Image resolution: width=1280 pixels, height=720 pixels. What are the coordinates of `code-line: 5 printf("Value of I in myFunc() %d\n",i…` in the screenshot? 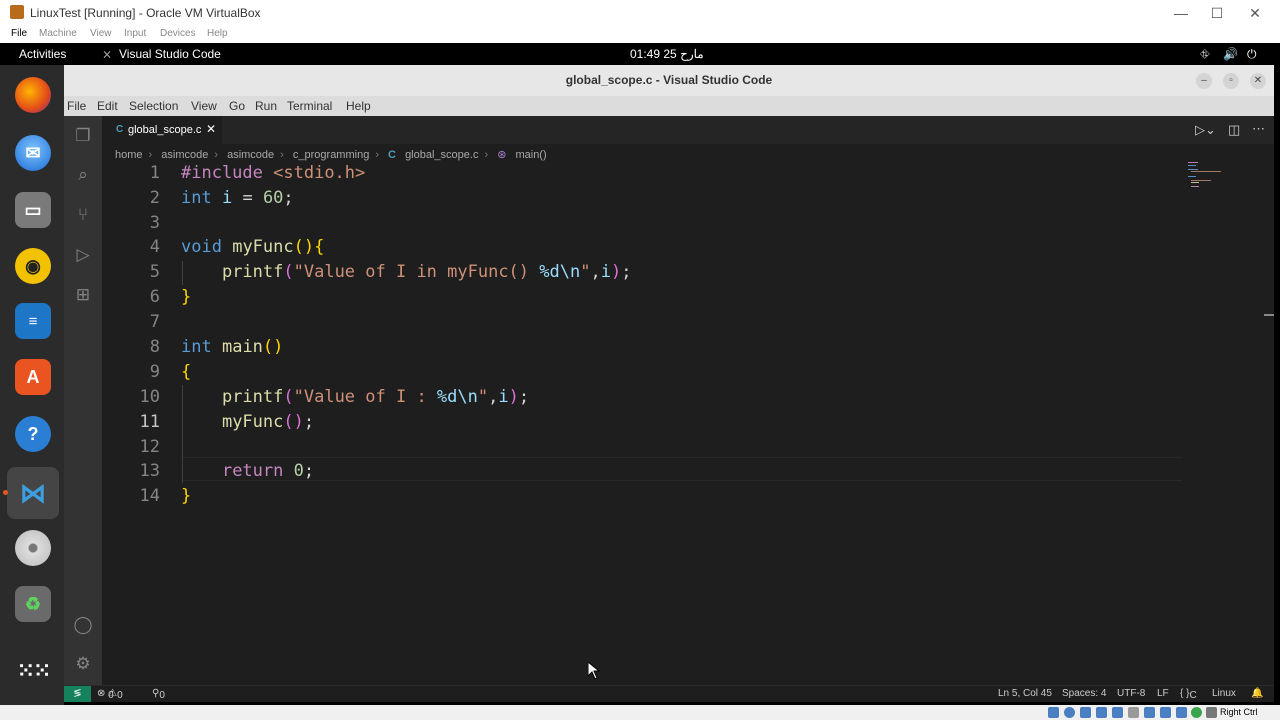 It's located at (652, 274).